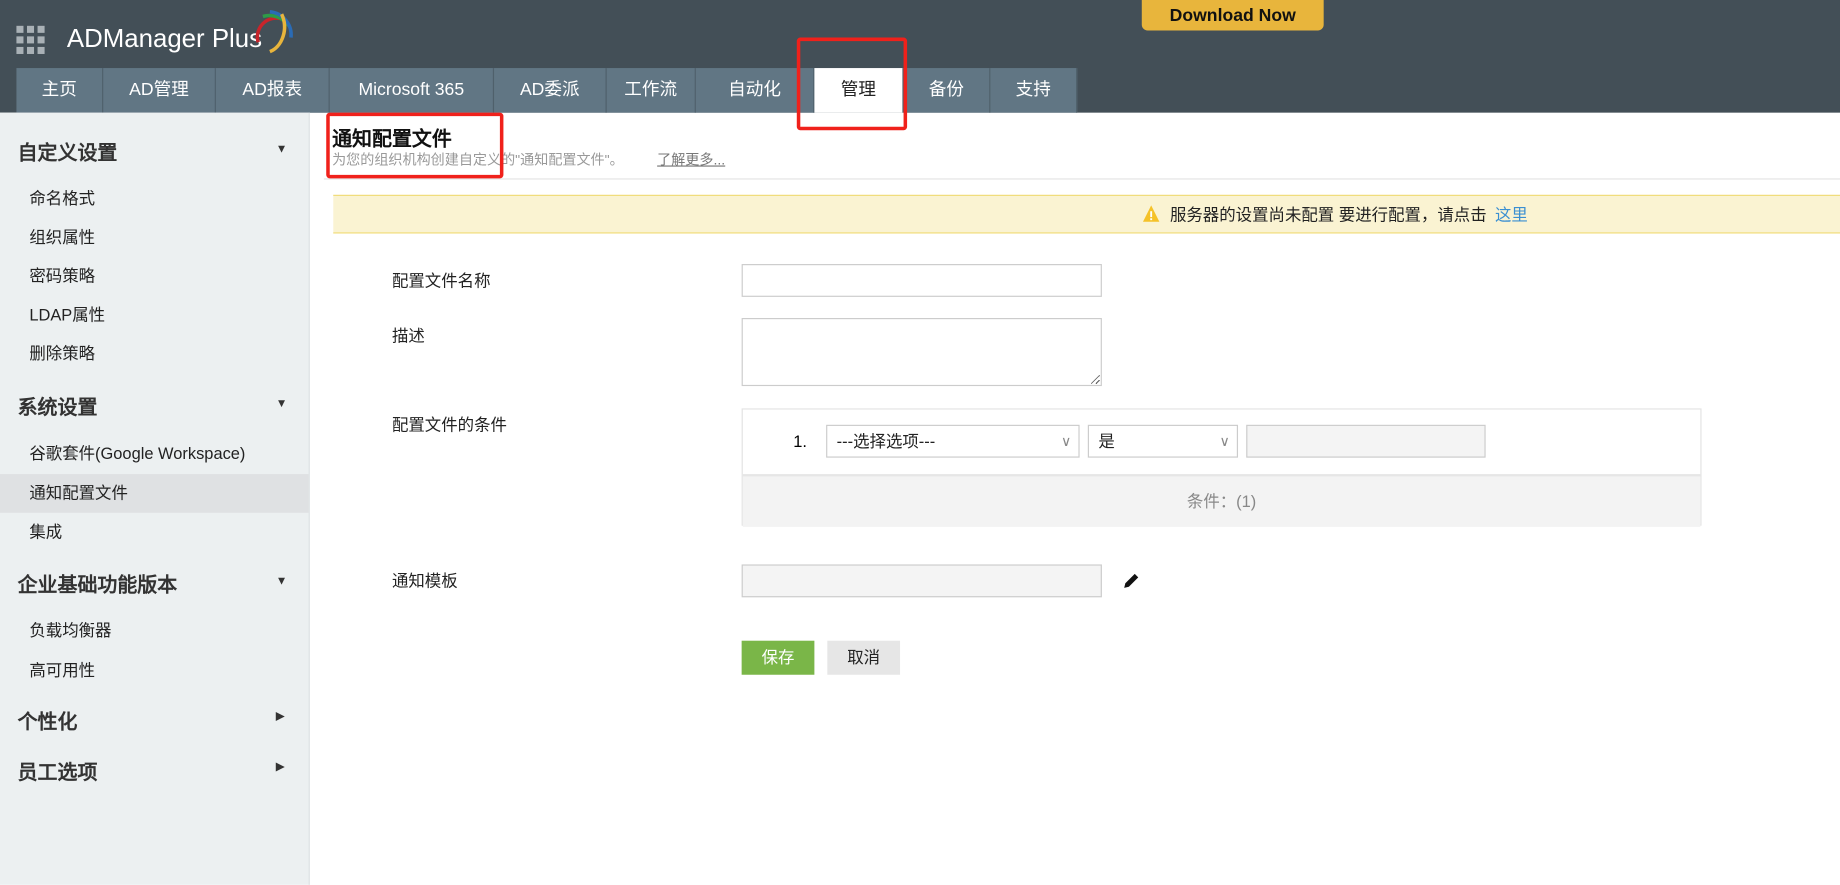 The image size is (1840, 885). I want to click on download-now-button: Download Now, so click(1232, 15).